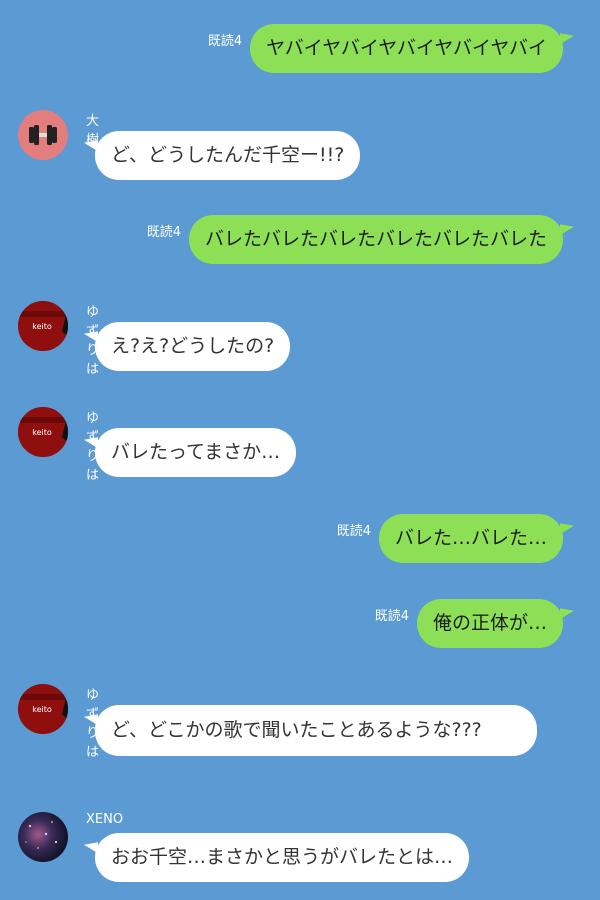 The width and height of the screenshot is (600, 900). I want to click on message-row-outgoing: 既読4 バレたバレたバレたバレたバレたバレた, so click(355, 239).